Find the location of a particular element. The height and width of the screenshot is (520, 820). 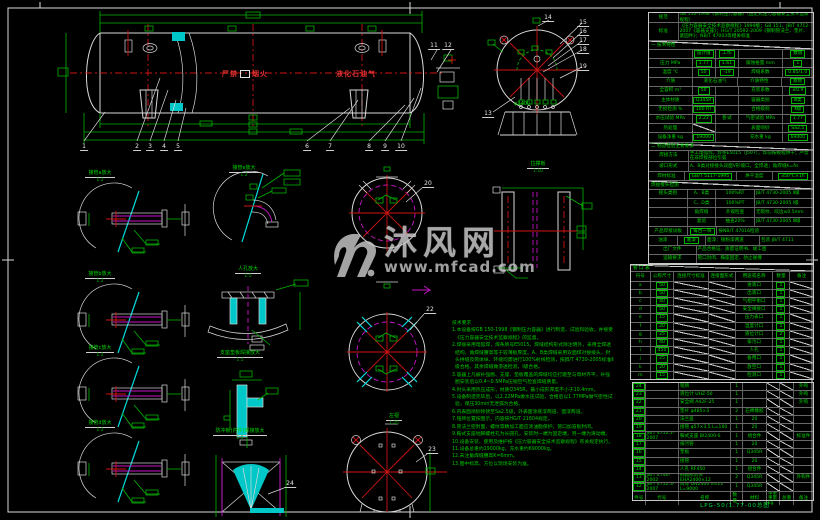

table-cell: 外购 is located at coordinates (802, 403).